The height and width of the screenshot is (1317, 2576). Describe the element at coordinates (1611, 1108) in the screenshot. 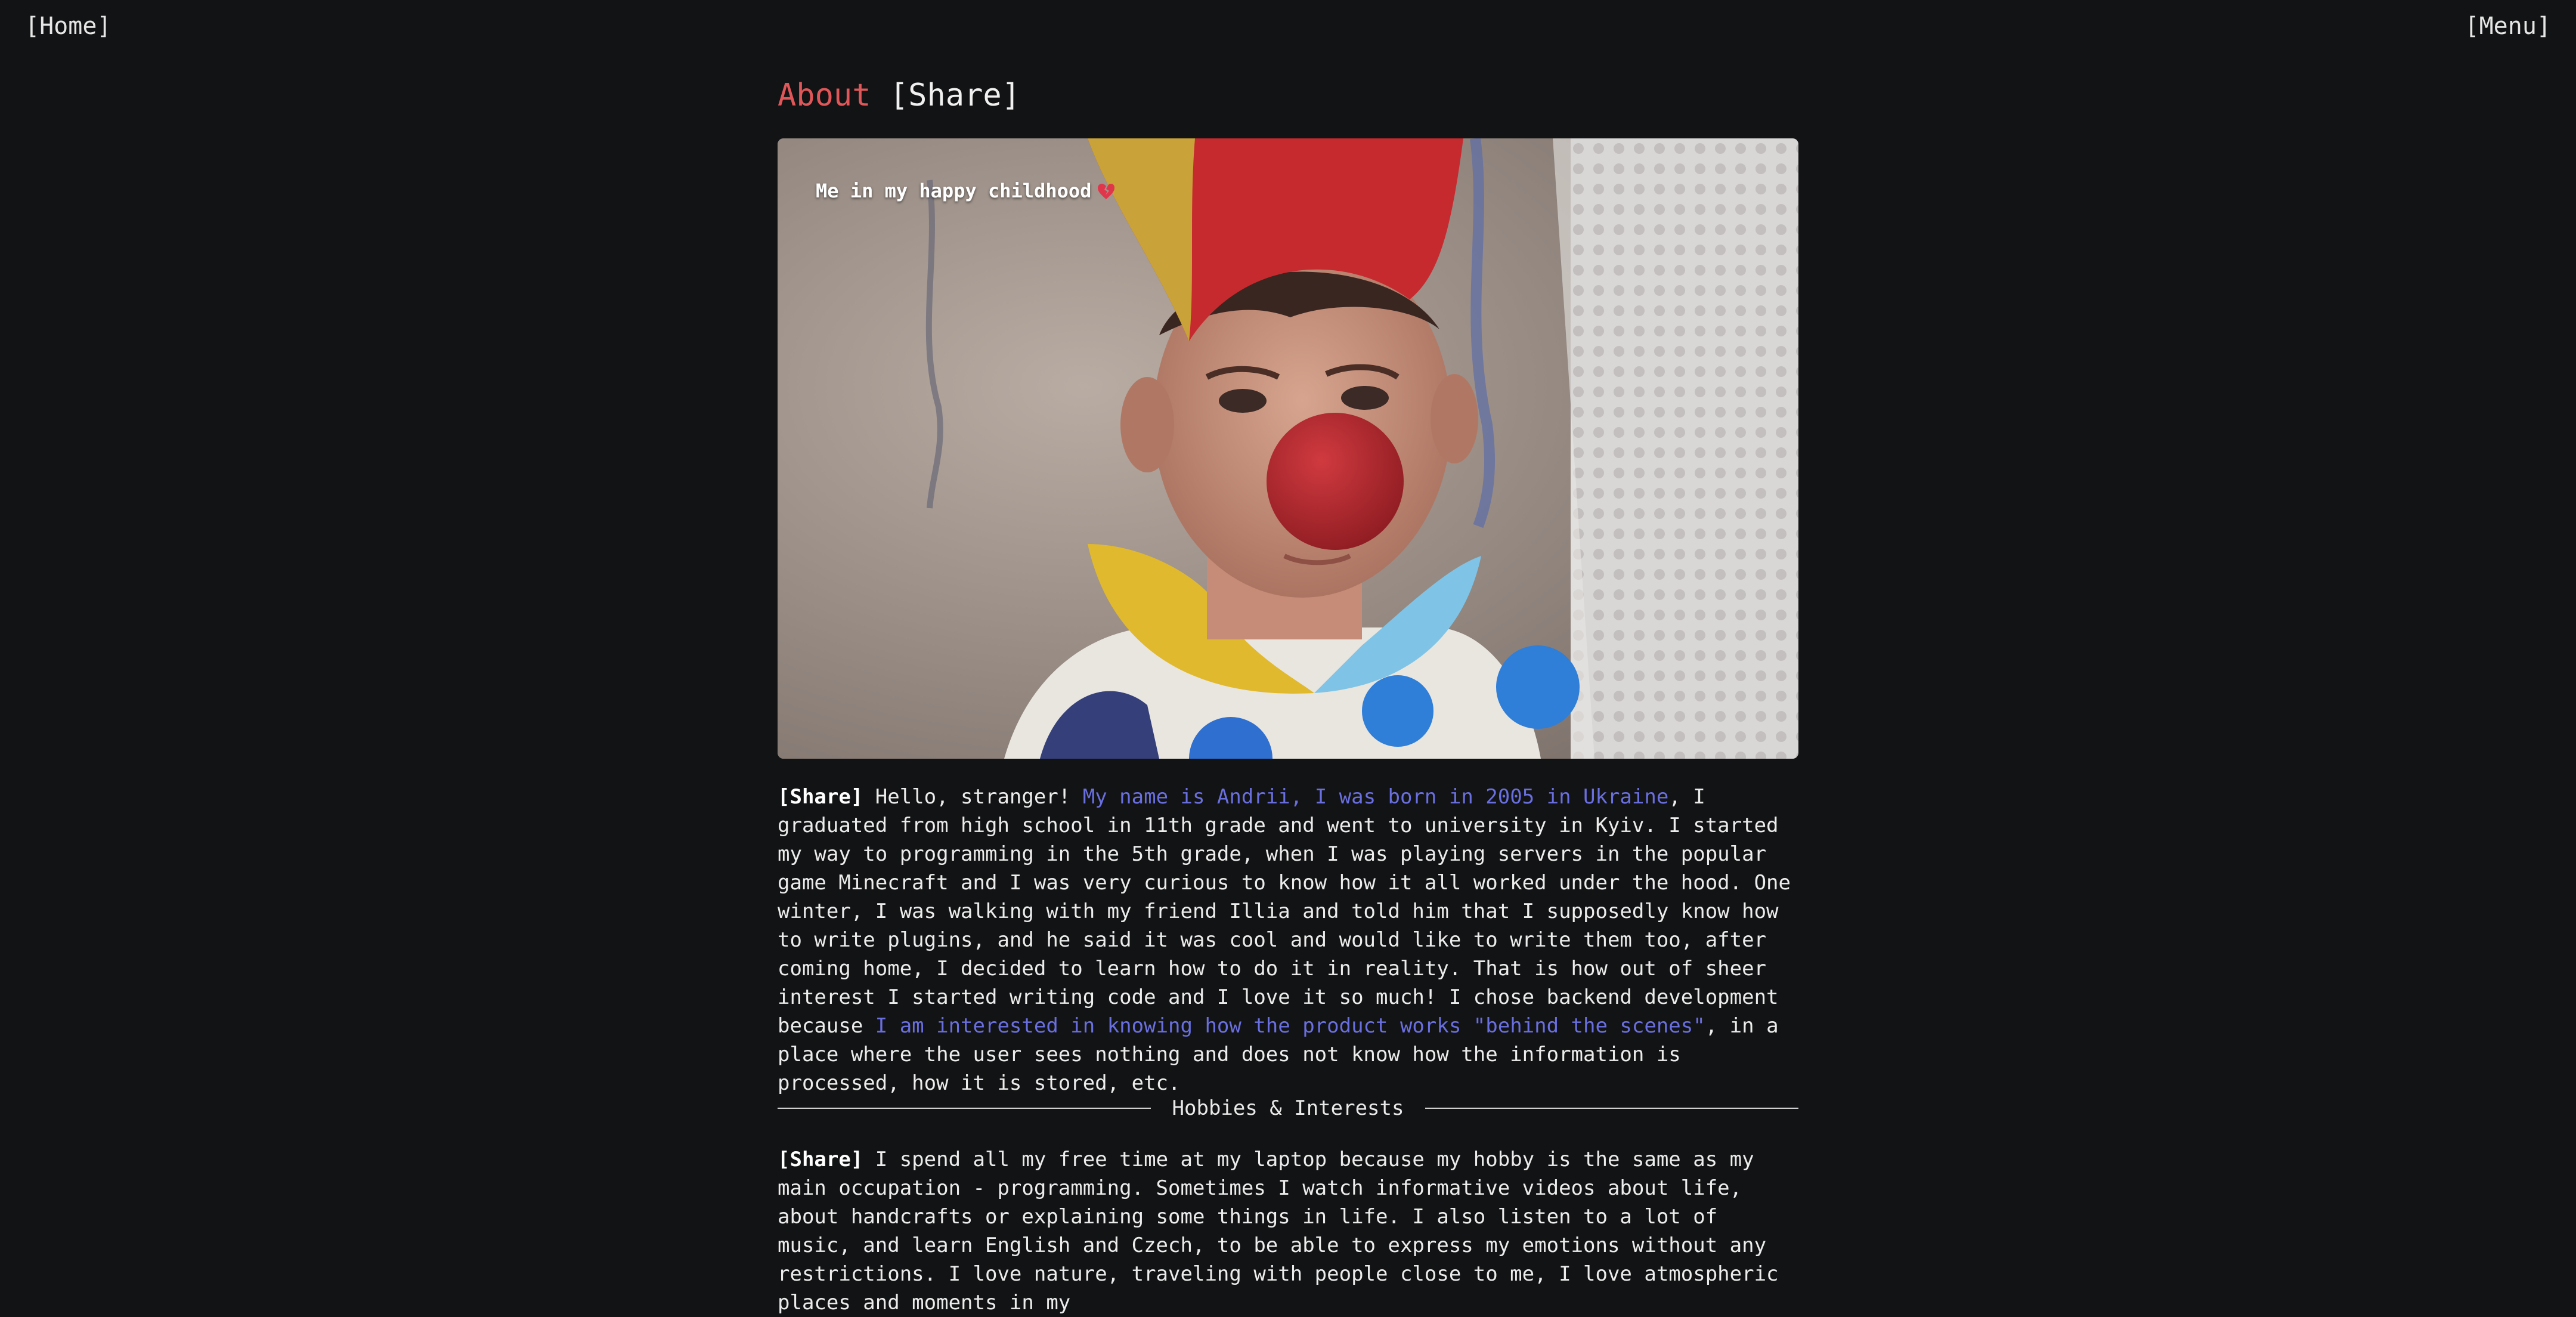

I see `divider-line-right` at that location.